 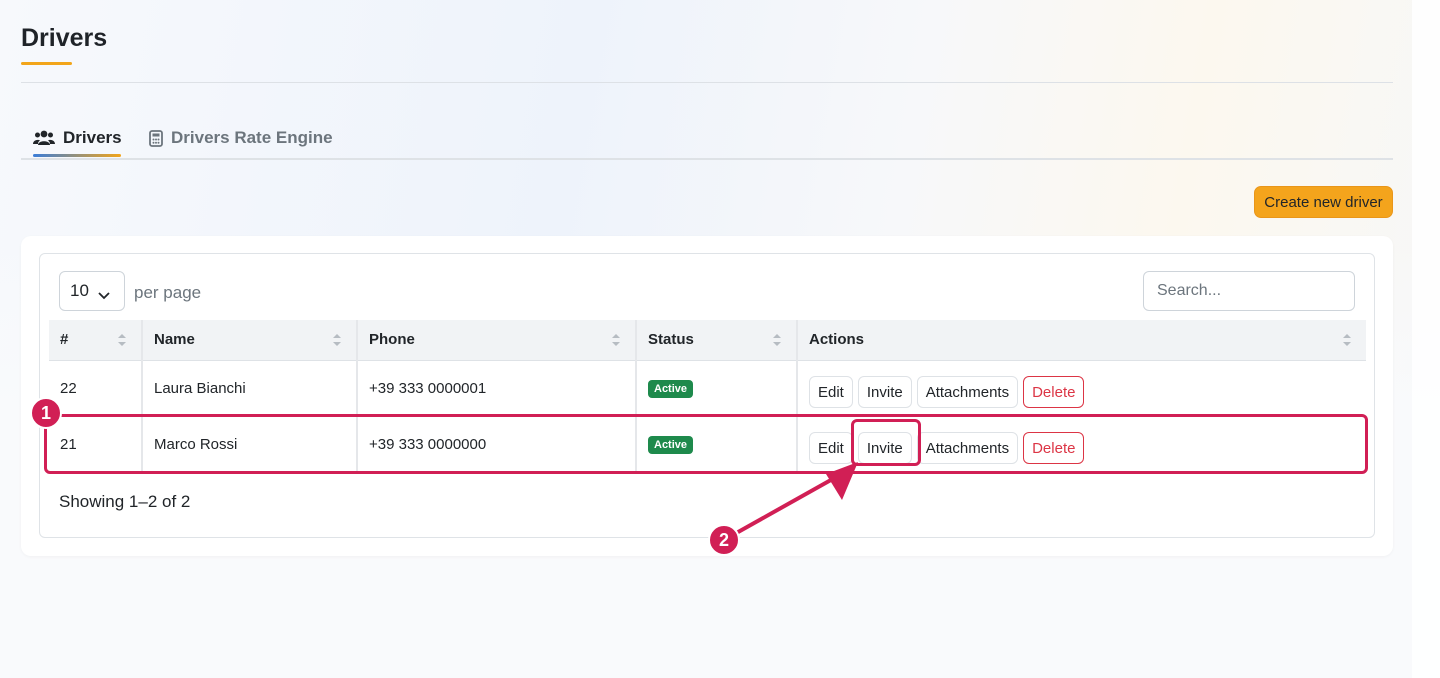 I want to click on calculator-icon, so click(x=156, y=138).